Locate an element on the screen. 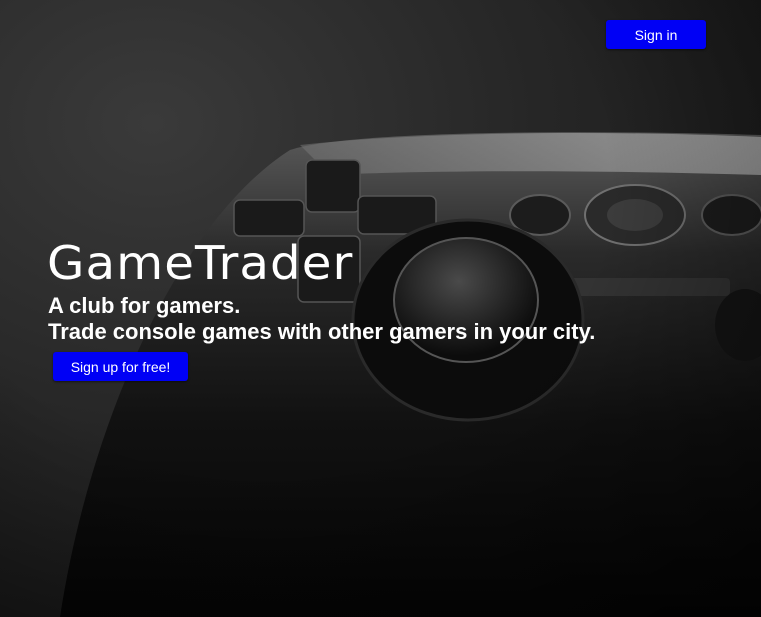 The image size is (761, 617). sign-up-button: Sign up for free! is located at coordinates (120, 366).